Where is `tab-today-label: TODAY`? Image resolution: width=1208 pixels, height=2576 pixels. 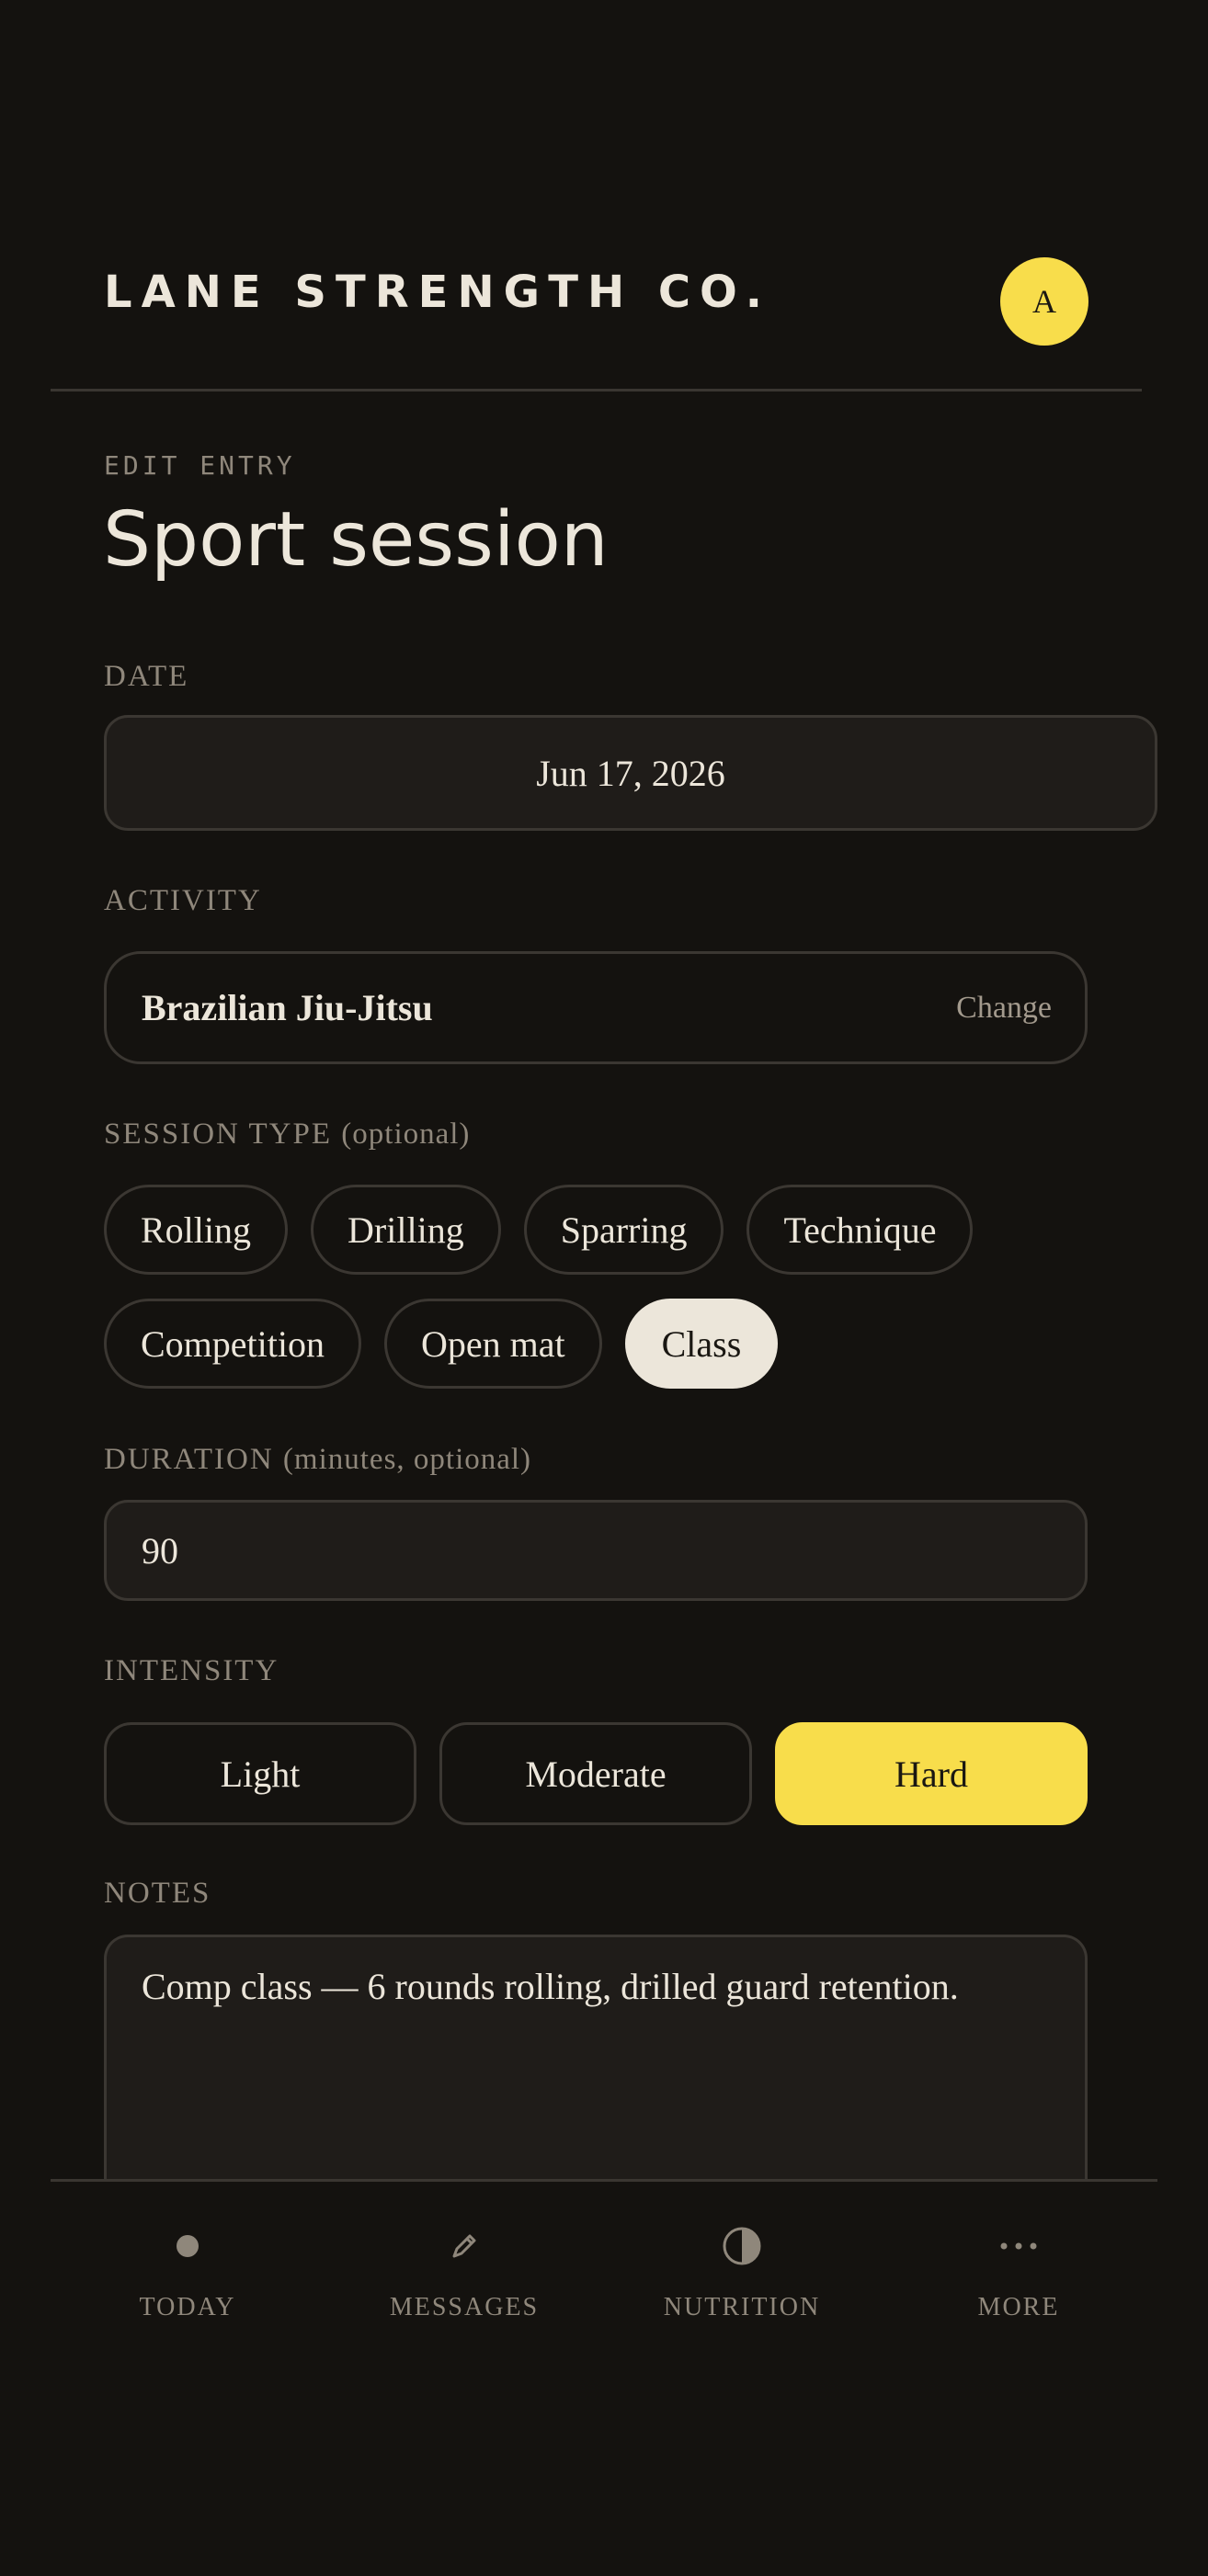
tab-today-label: TODAY is located at coordinates (187, 2307).